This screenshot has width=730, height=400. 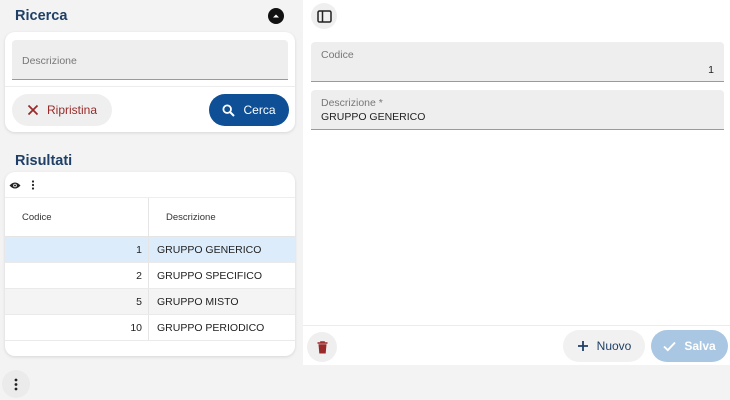 I want to click on column-header-descrizione: Descrizione, so click(x=222, y=217).